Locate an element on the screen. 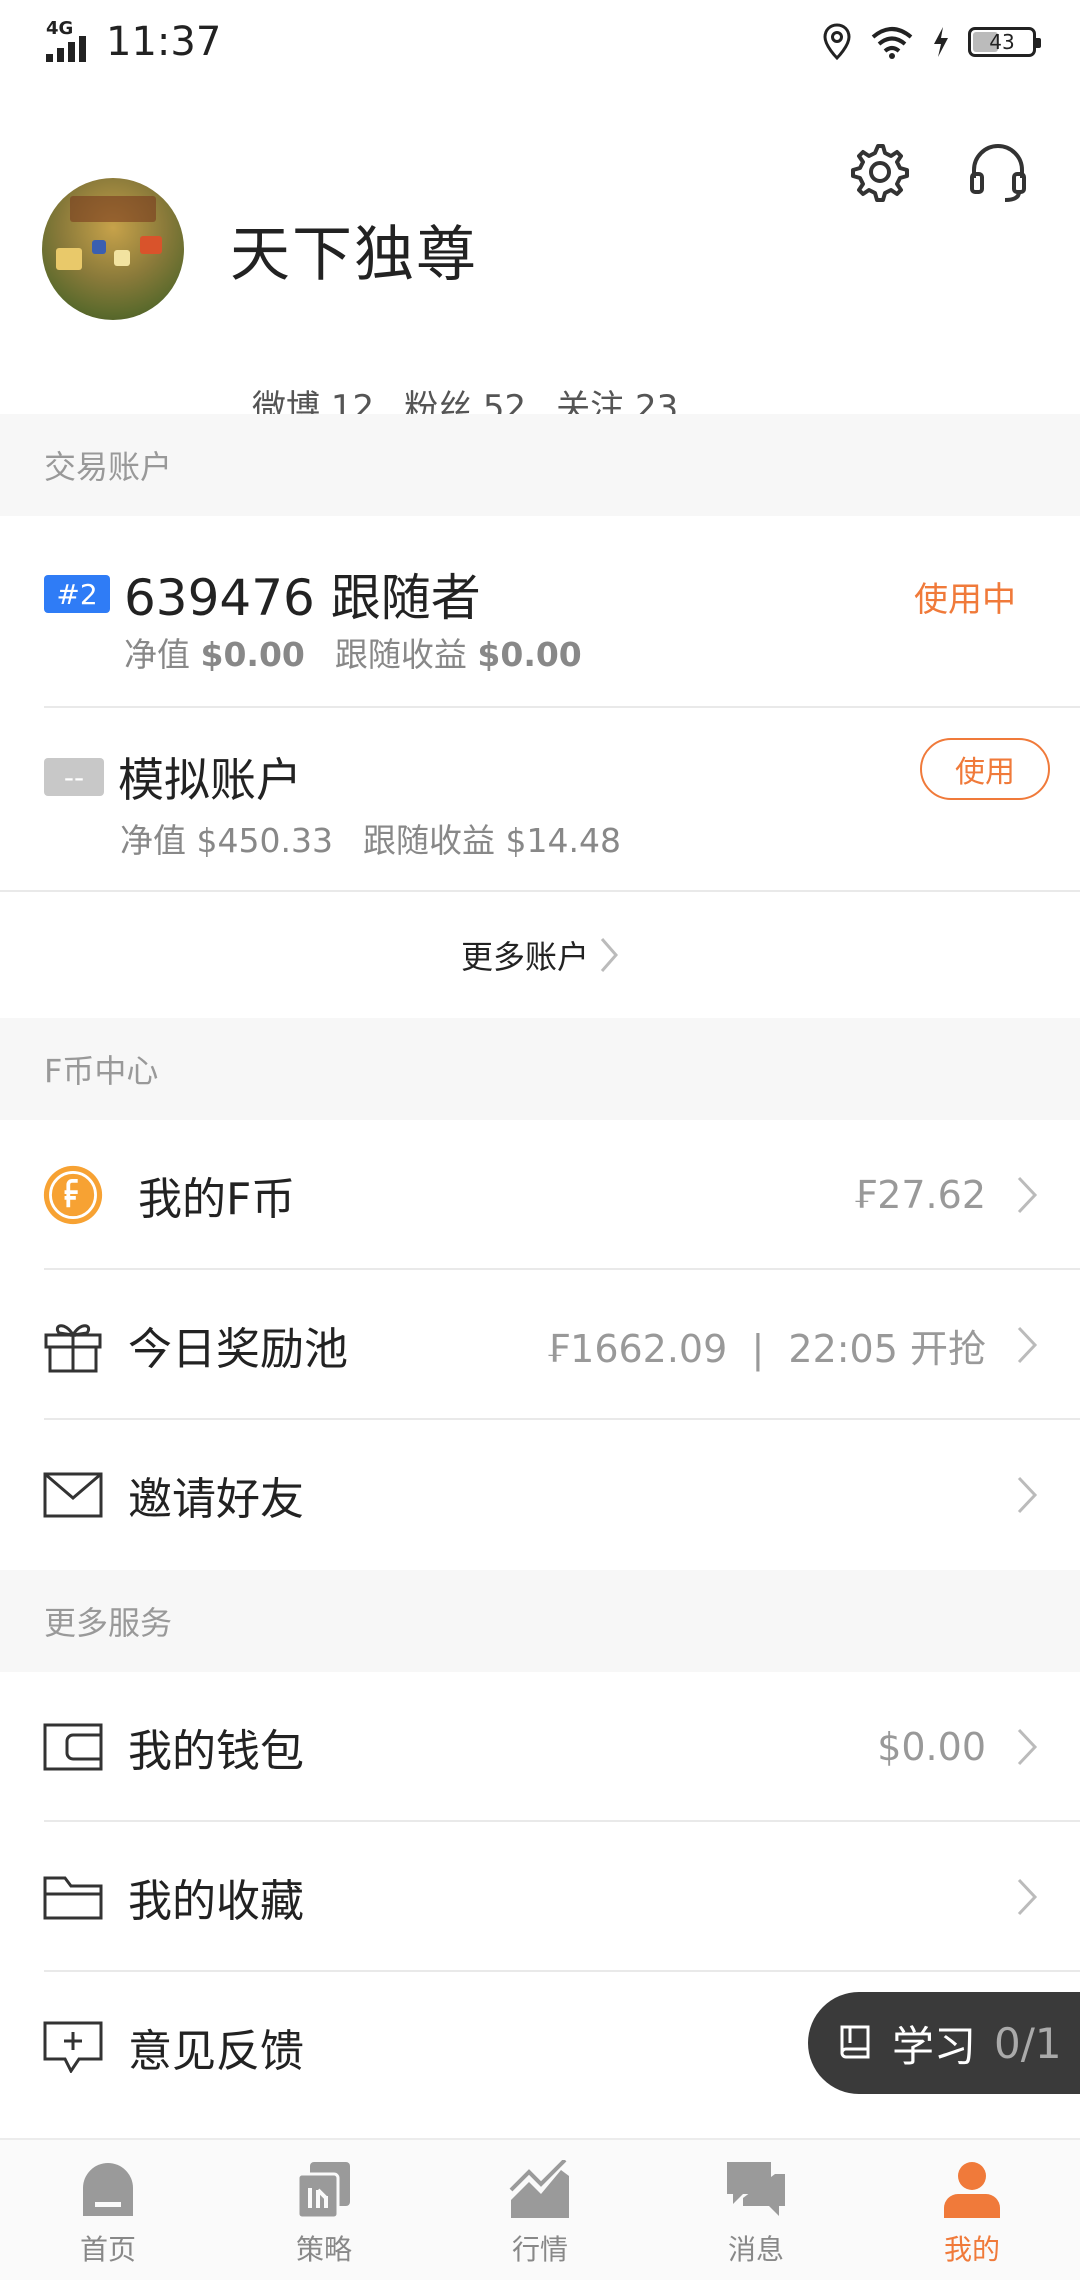 This screenshot has width=1080, height=2280. more-accounts-link: 更多账户 is located at coordinates (540, 955).